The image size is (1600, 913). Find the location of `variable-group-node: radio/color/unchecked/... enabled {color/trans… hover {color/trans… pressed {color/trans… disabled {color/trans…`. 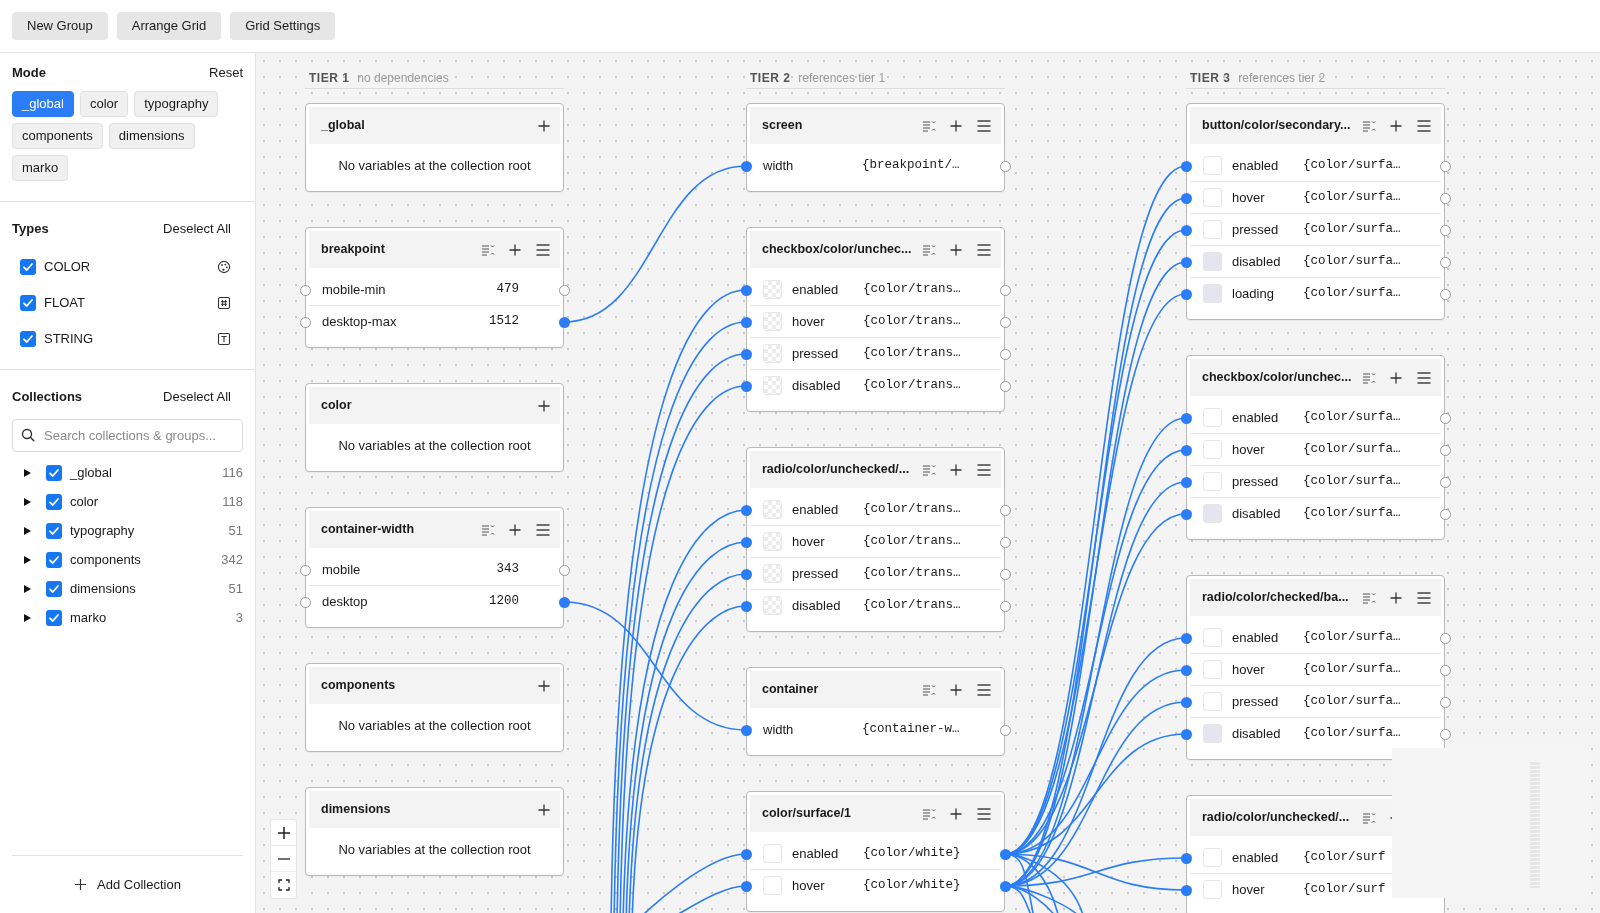

variable-group-node: radio/color/unchecked/... enabled {color/trans… hover {color/trans… pressed {color/trans… disabled {color/trans… is located at coordinates (875, 539).